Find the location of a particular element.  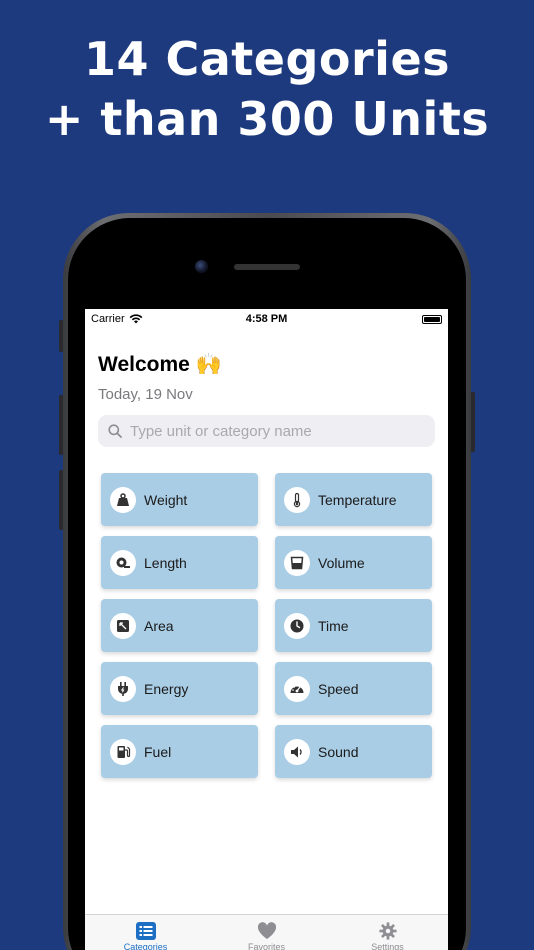

category-volume: Volume is located at coordinates (353, 562).